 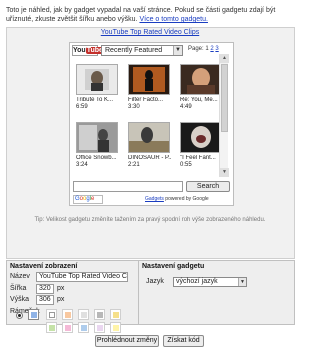 I want to click on video-item: "I Feel Fant... 0:55, so click(x=201, y=147).